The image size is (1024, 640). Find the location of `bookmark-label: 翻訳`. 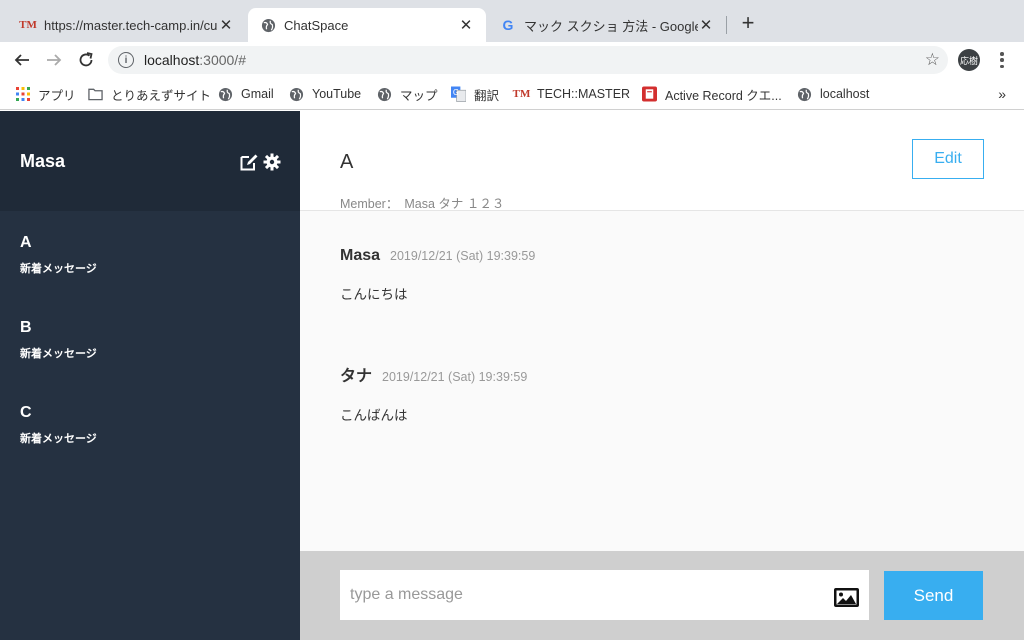

bookmark-label: 翻訳 is located at coordinates (487, 95).